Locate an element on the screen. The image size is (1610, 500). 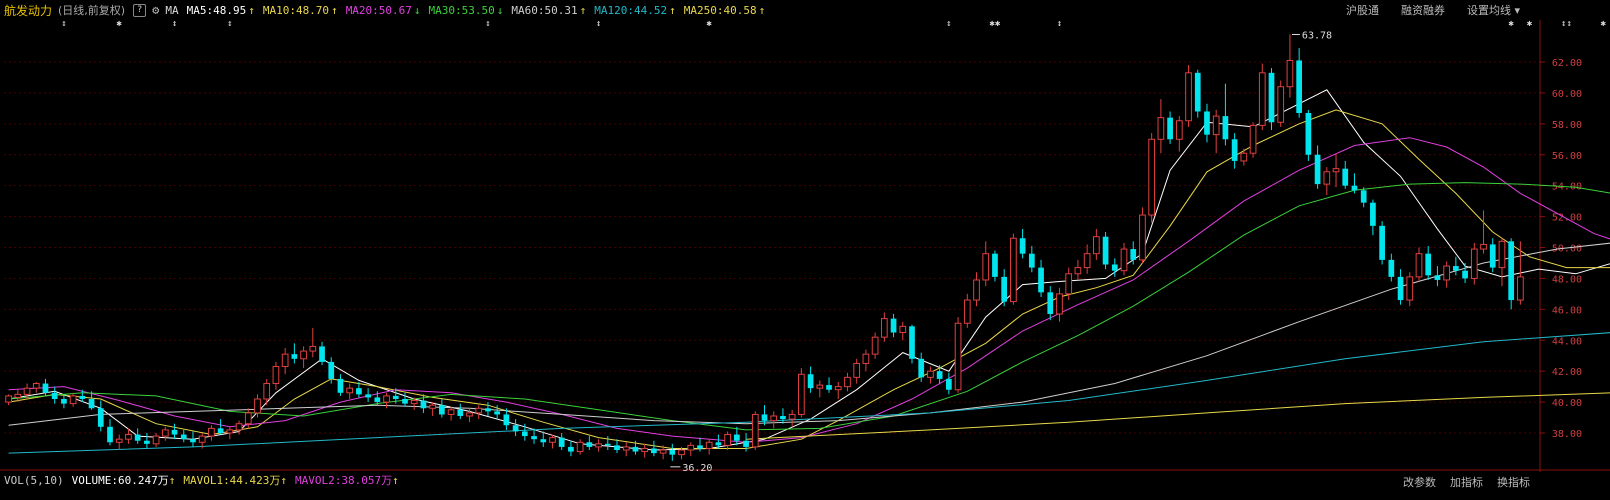
ma-value-6: MA250:40.58 ↑ is located at coordinates (724, 10).